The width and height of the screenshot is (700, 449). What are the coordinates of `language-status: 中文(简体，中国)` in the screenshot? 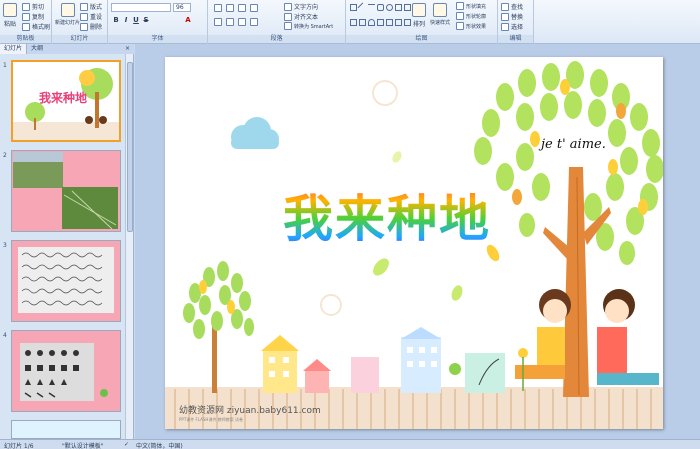 It's located at (159, 445).